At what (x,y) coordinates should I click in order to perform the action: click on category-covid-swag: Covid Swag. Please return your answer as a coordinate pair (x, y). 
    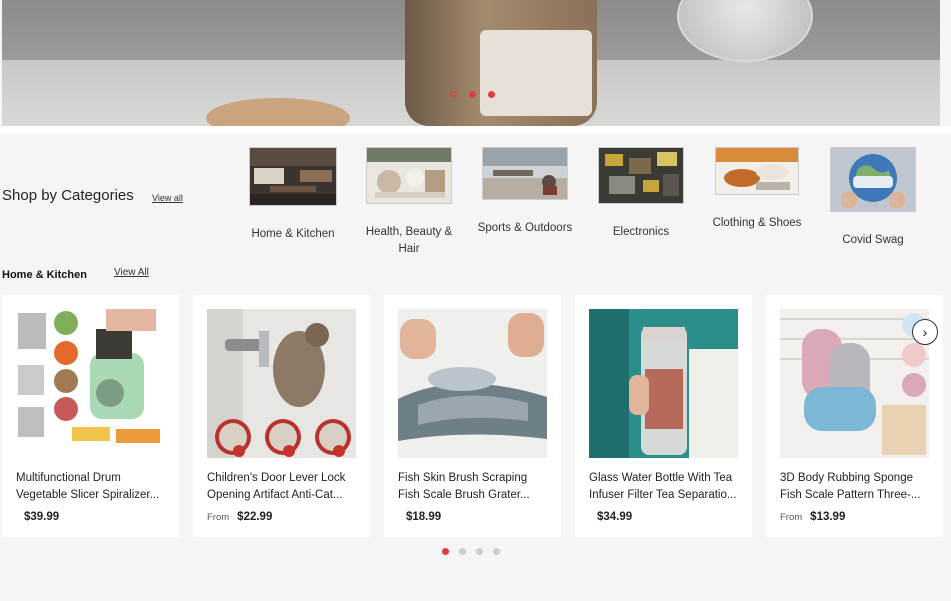
    Looking at the image, I should click on (873, 198).